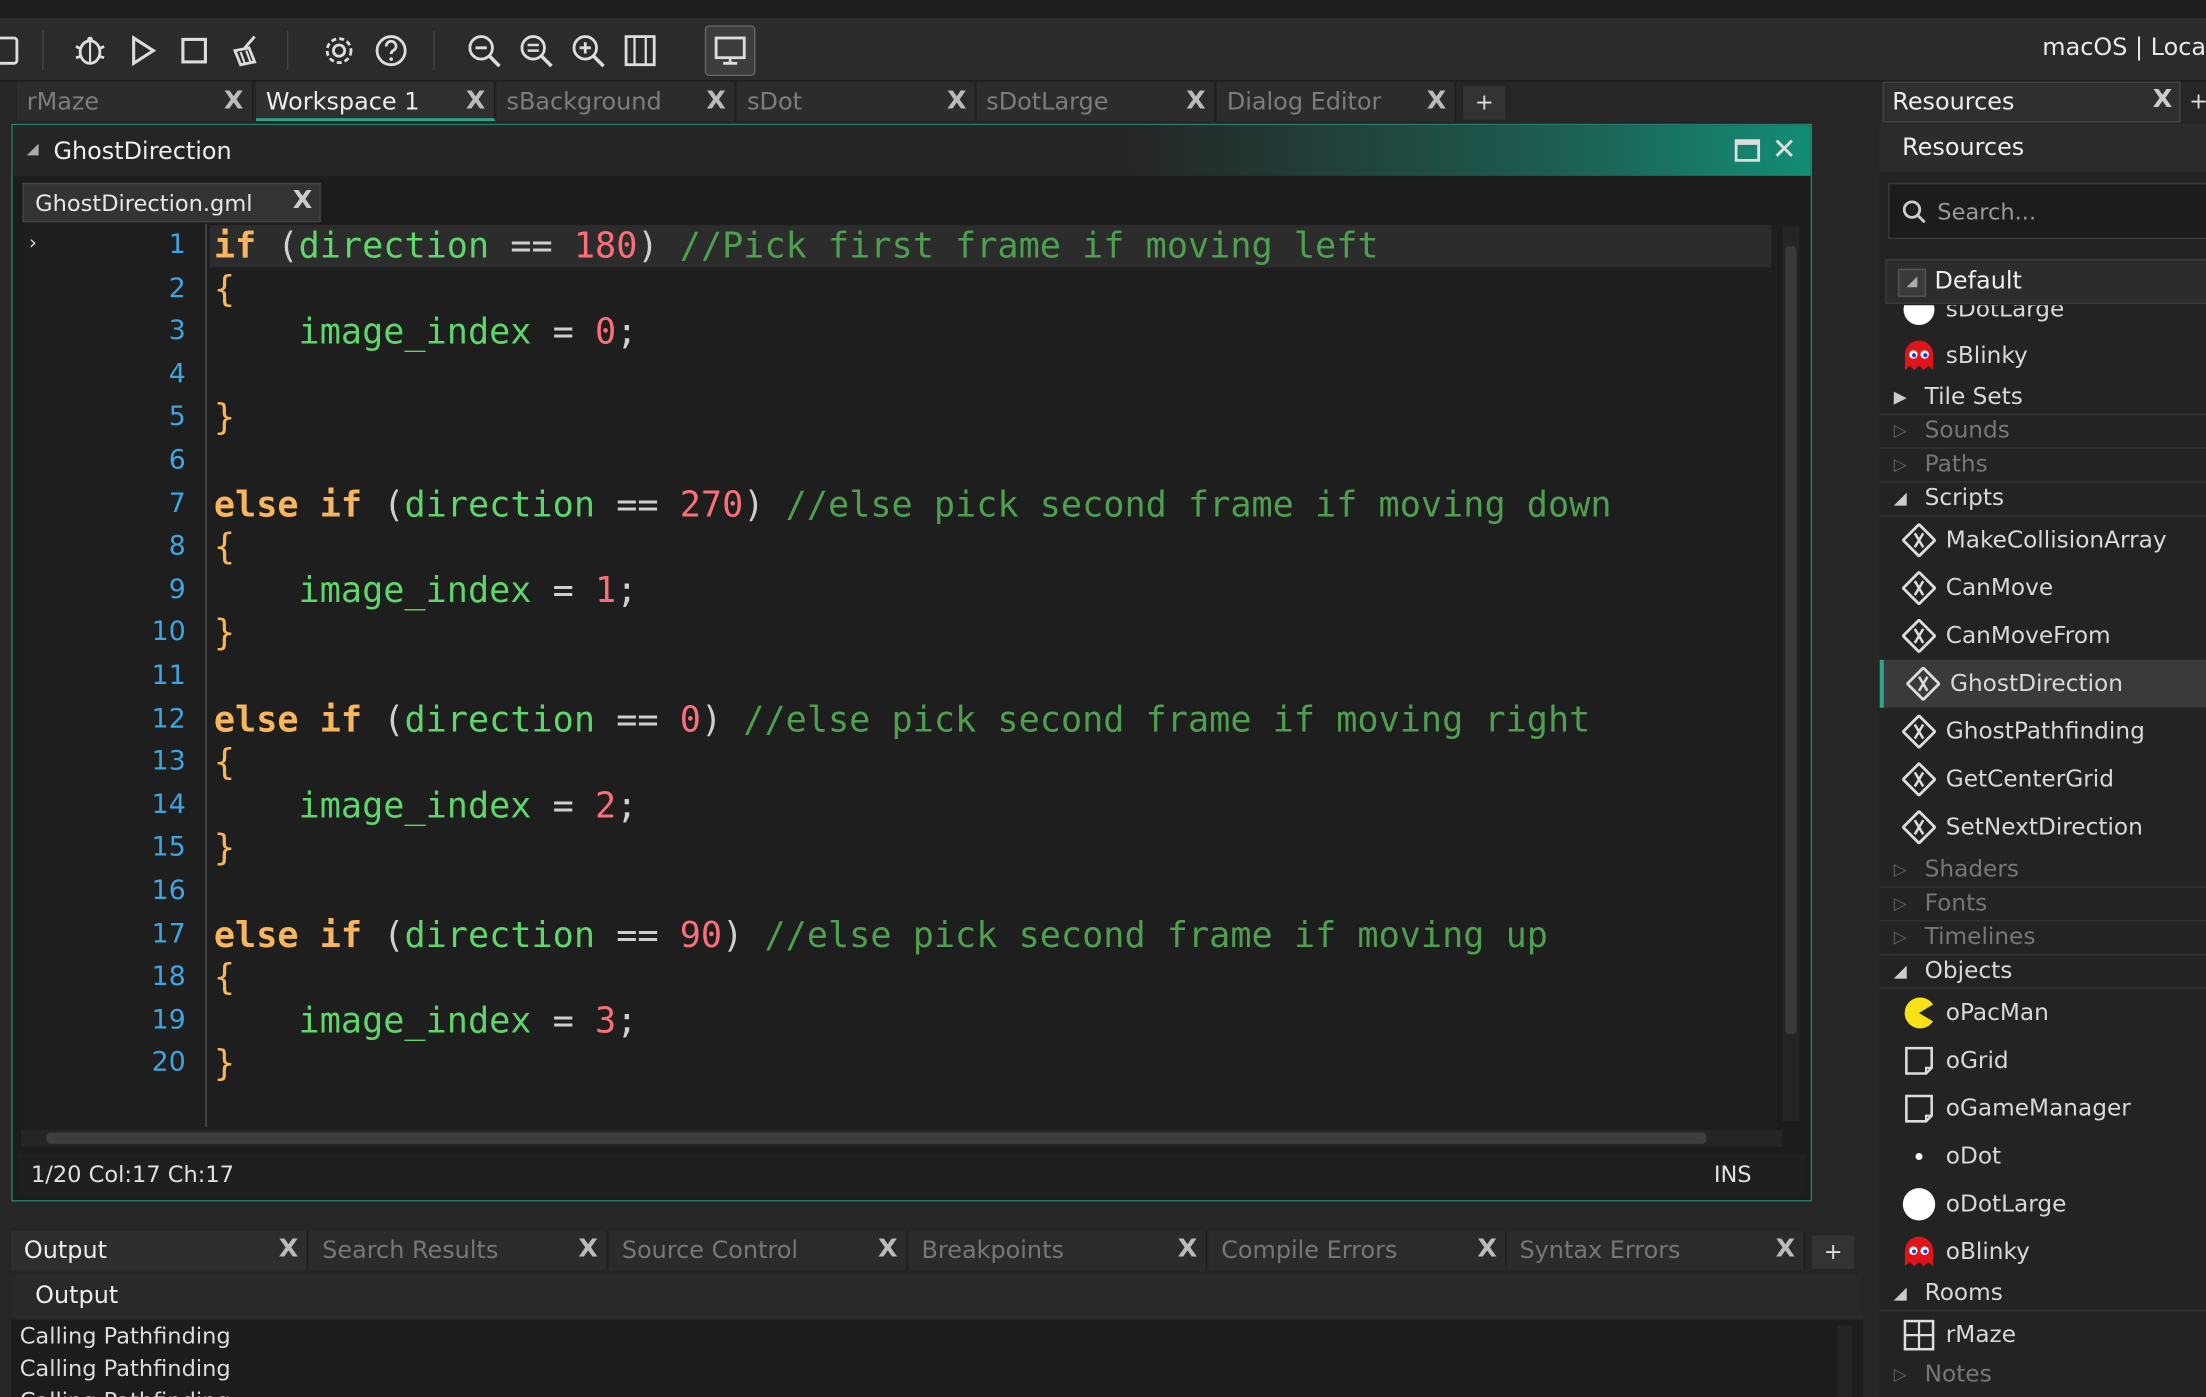  I want to click on tab-search-results: Search Results X, so click(458, 1251).